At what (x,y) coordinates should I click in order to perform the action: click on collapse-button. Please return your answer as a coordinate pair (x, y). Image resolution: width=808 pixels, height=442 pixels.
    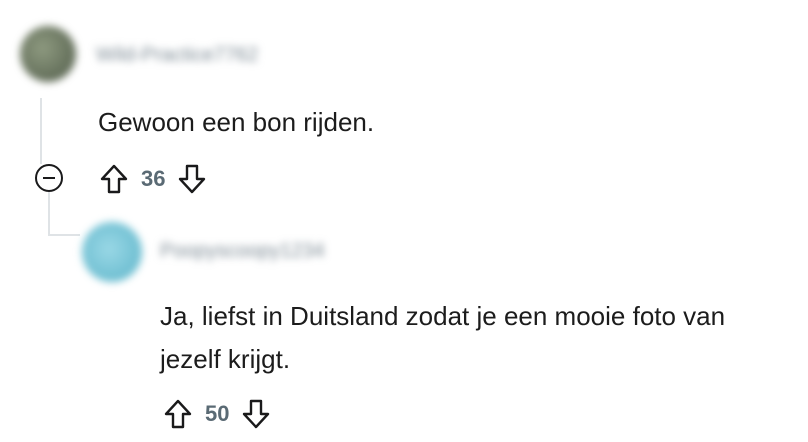
    Looking at the image, I should click on (49, 178).